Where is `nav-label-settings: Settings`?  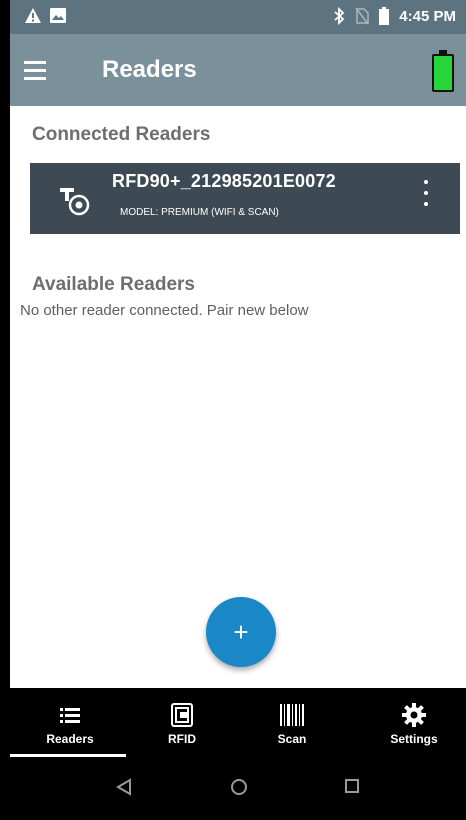 nav-label-settings: Settings is located at coordinates (414, 739).